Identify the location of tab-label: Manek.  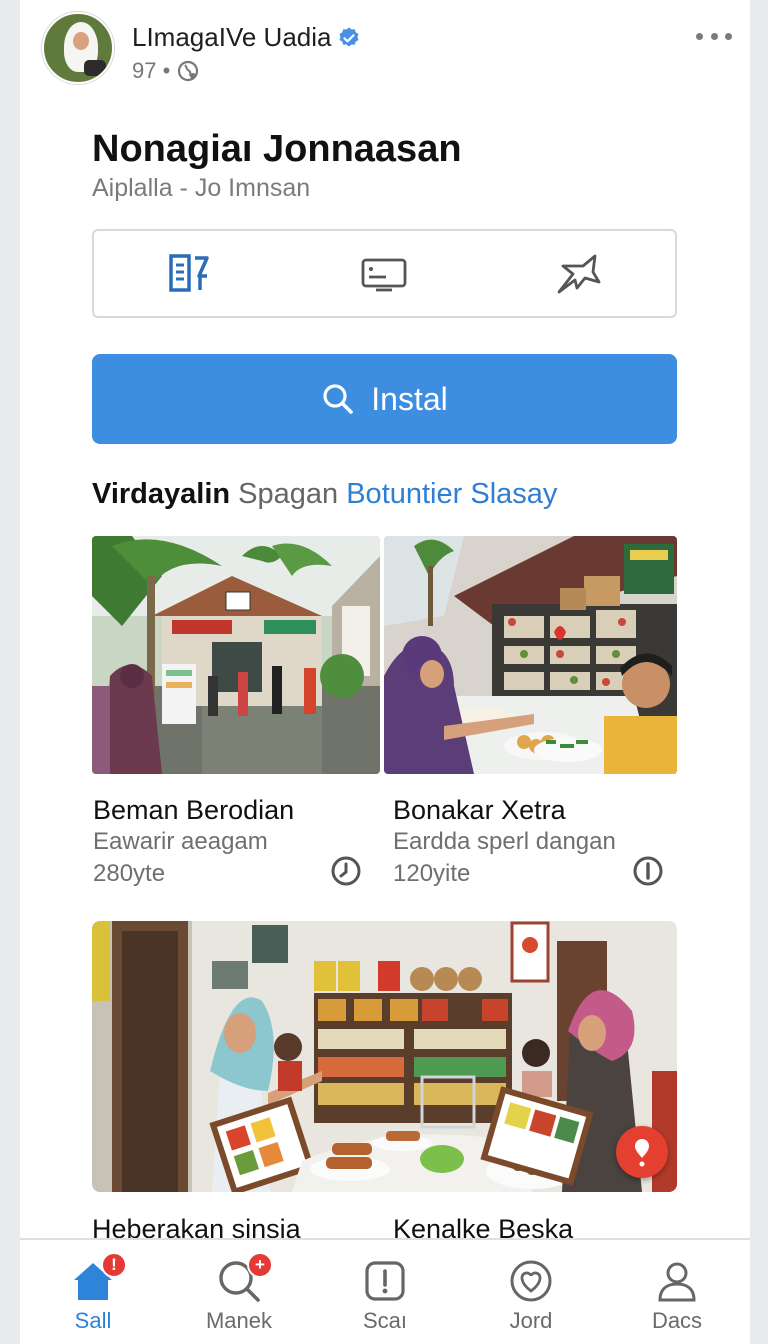
(239, 1320).